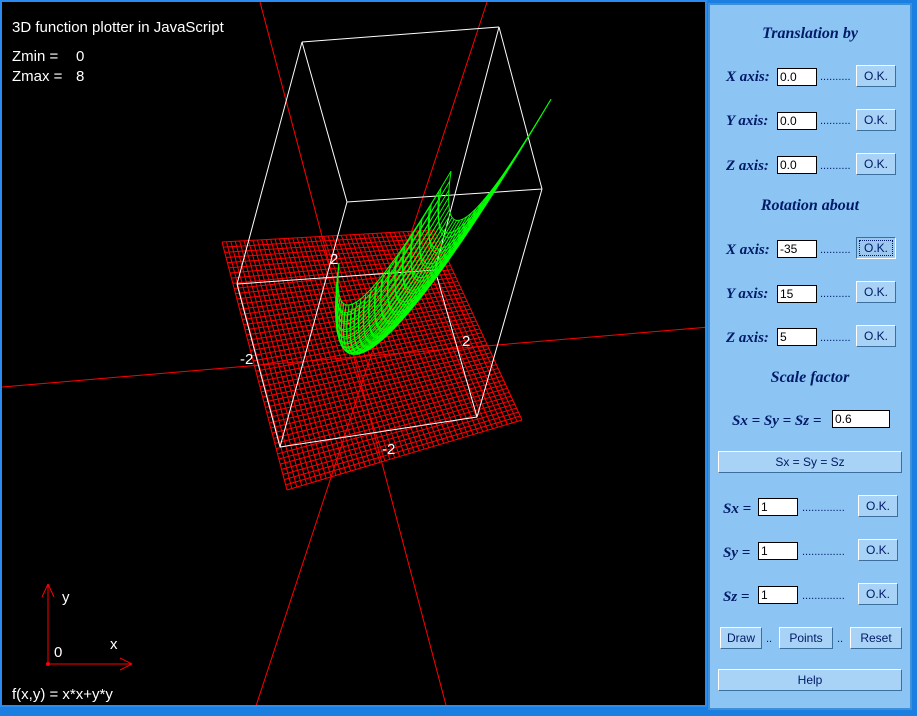 This screenshot has width=917, height=716. What do you see at coordinates (748, 77) in the screenshot?
I see `translation-x-label: X axis:` at bounding box center [748, 77].